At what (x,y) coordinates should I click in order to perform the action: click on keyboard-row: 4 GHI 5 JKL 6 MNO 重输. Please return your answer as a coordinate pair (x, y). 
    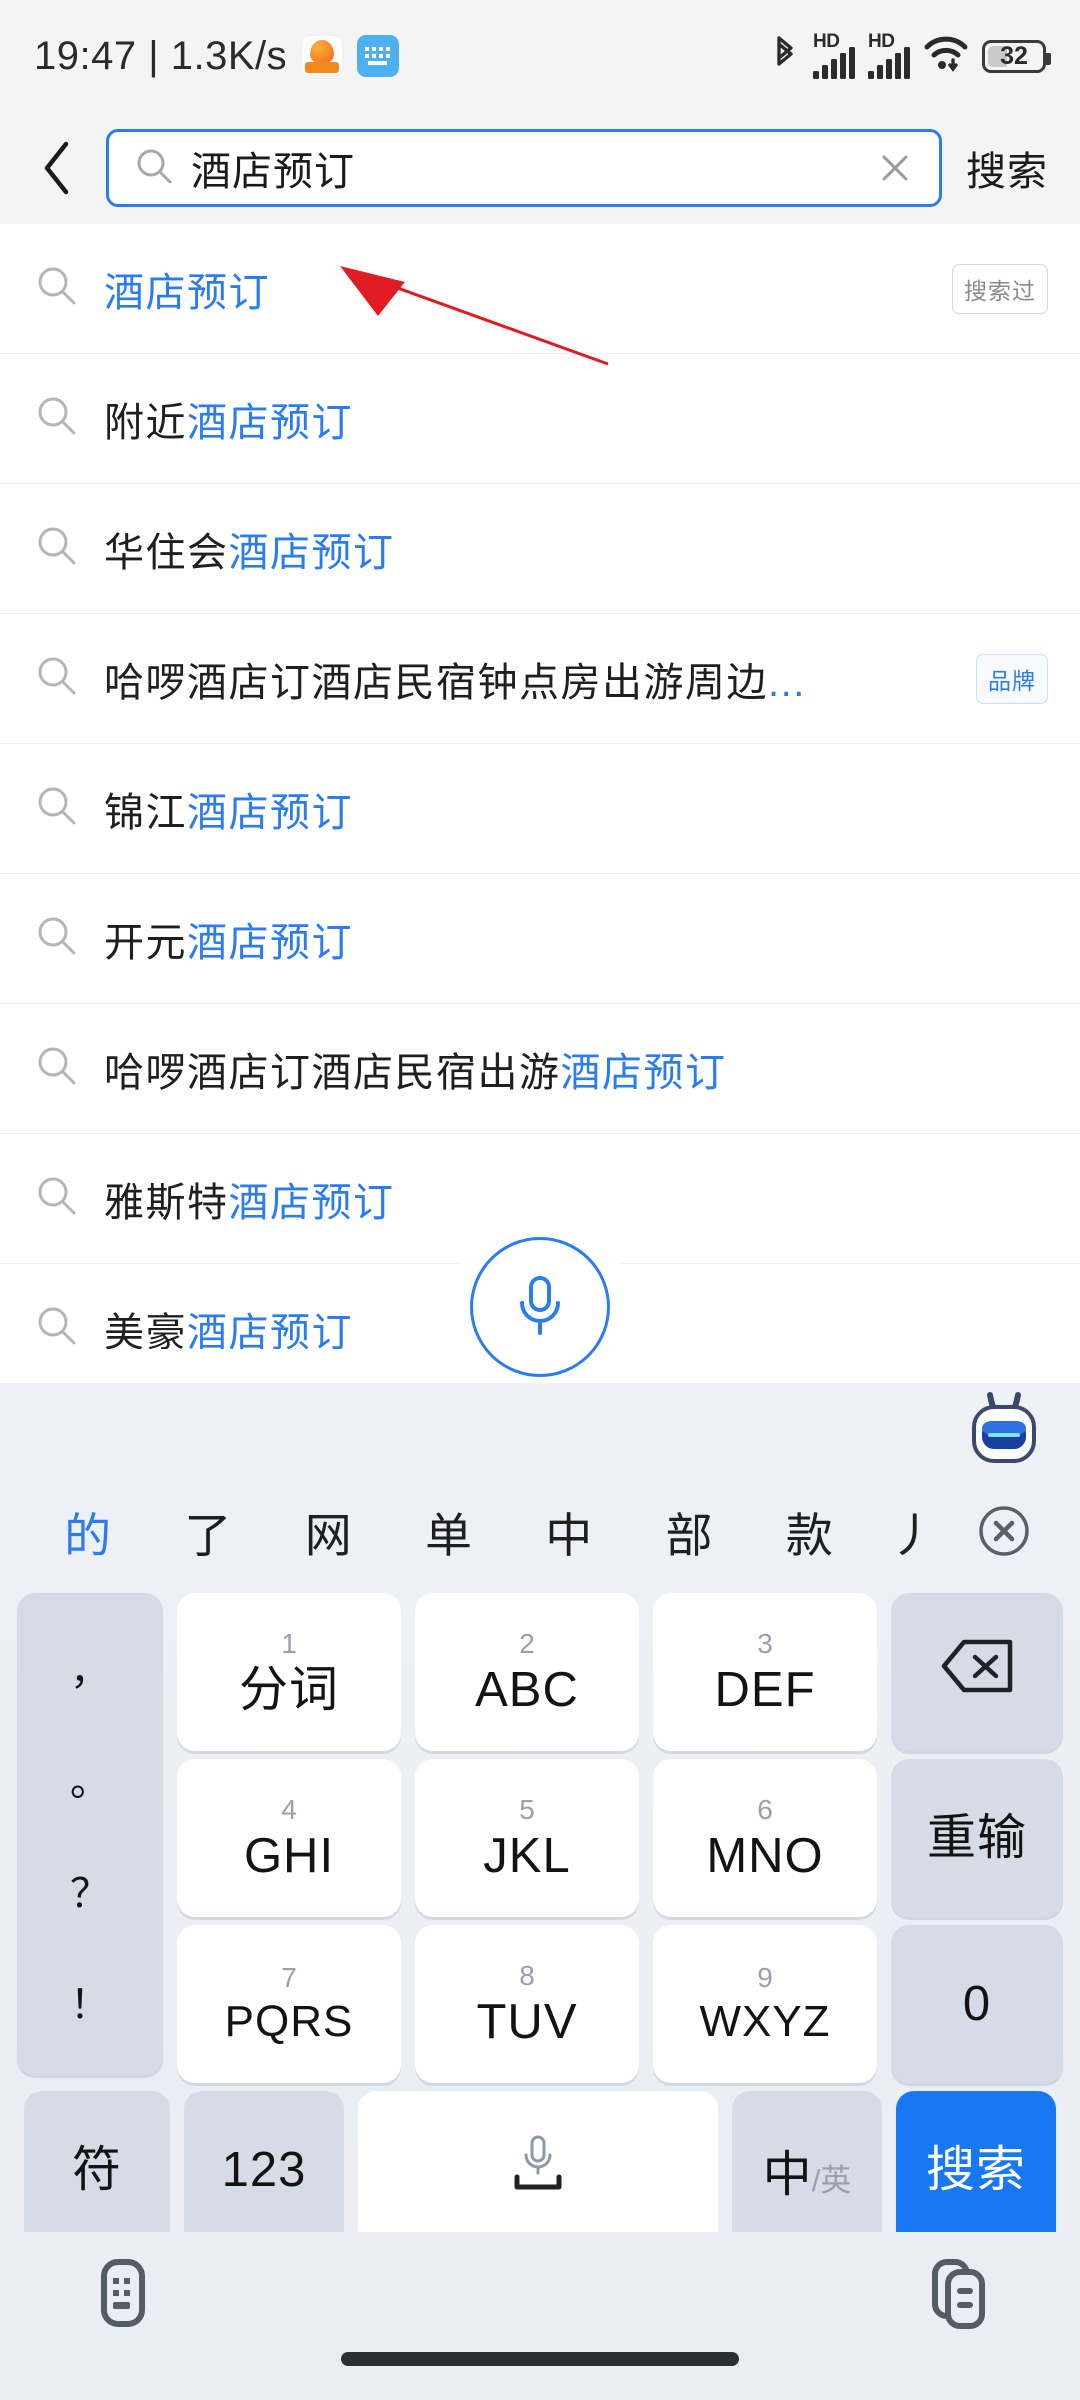
    Looking at the image, I should click on (620, 1838).